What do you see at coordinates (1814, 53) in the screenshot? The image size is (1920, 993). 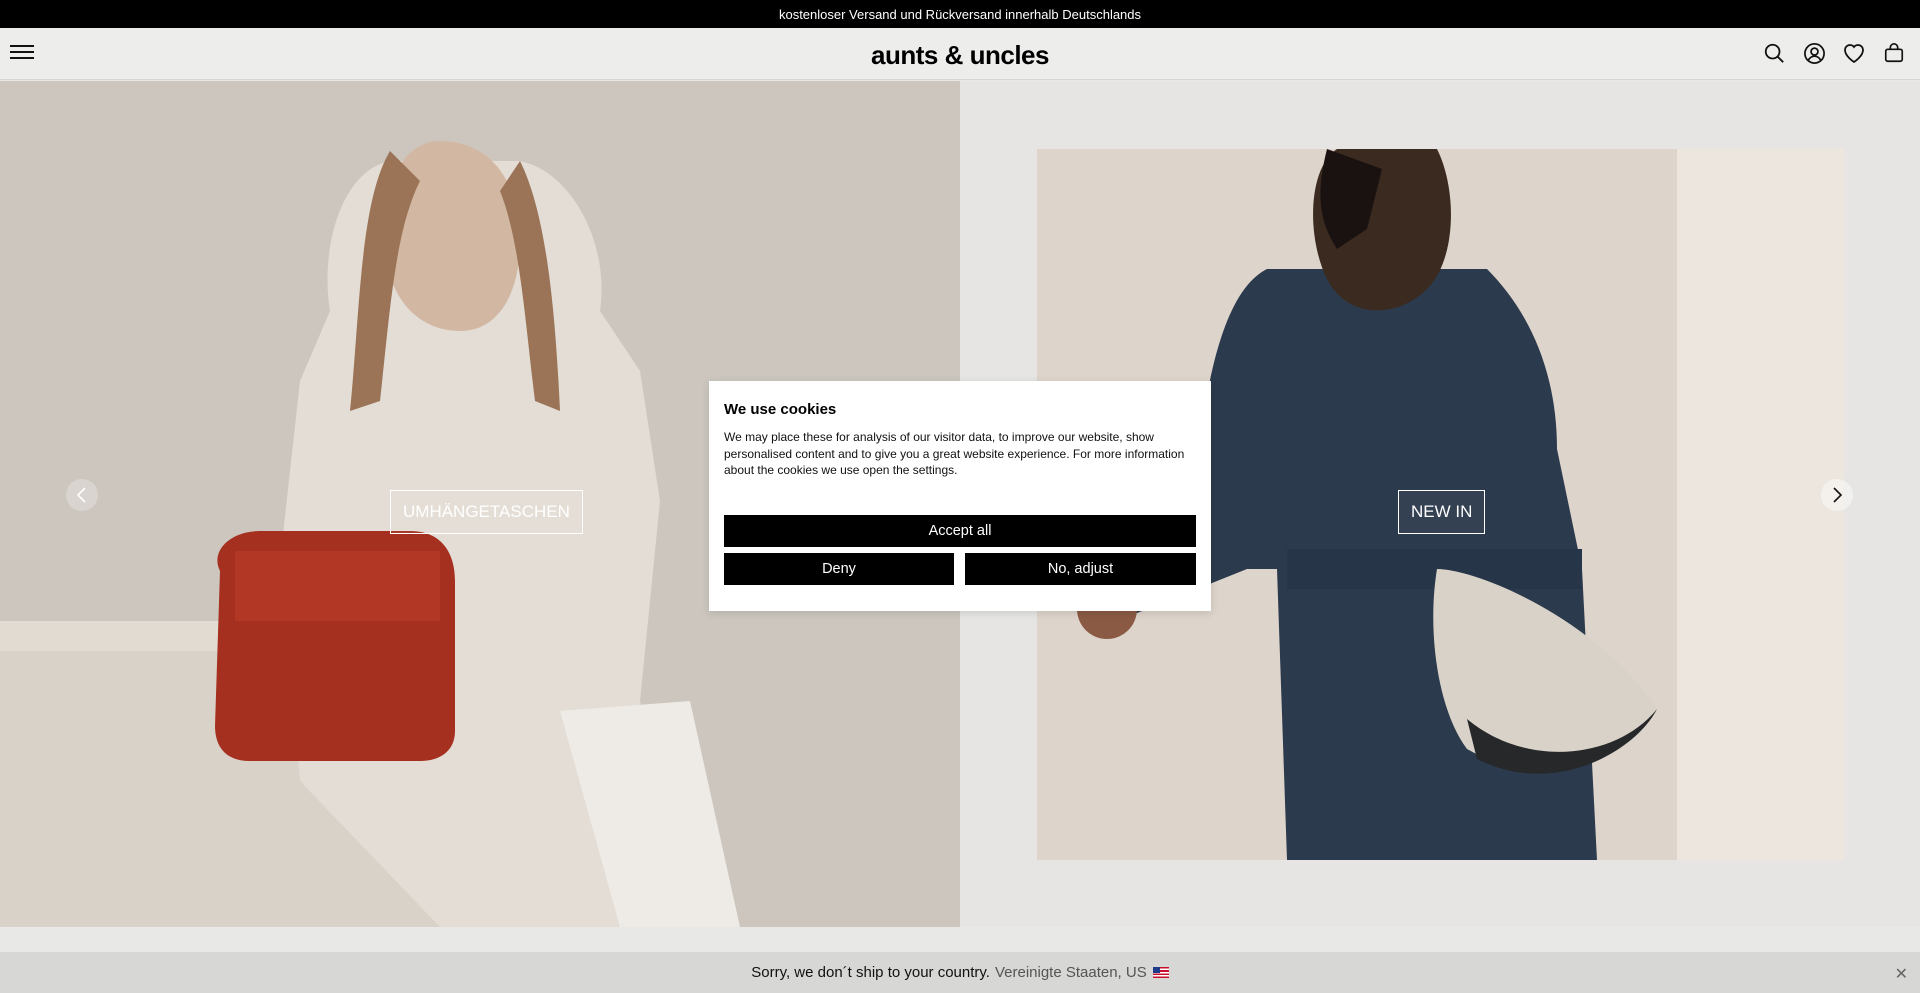 I see `account-icon` at bounding box center [1814, 53].